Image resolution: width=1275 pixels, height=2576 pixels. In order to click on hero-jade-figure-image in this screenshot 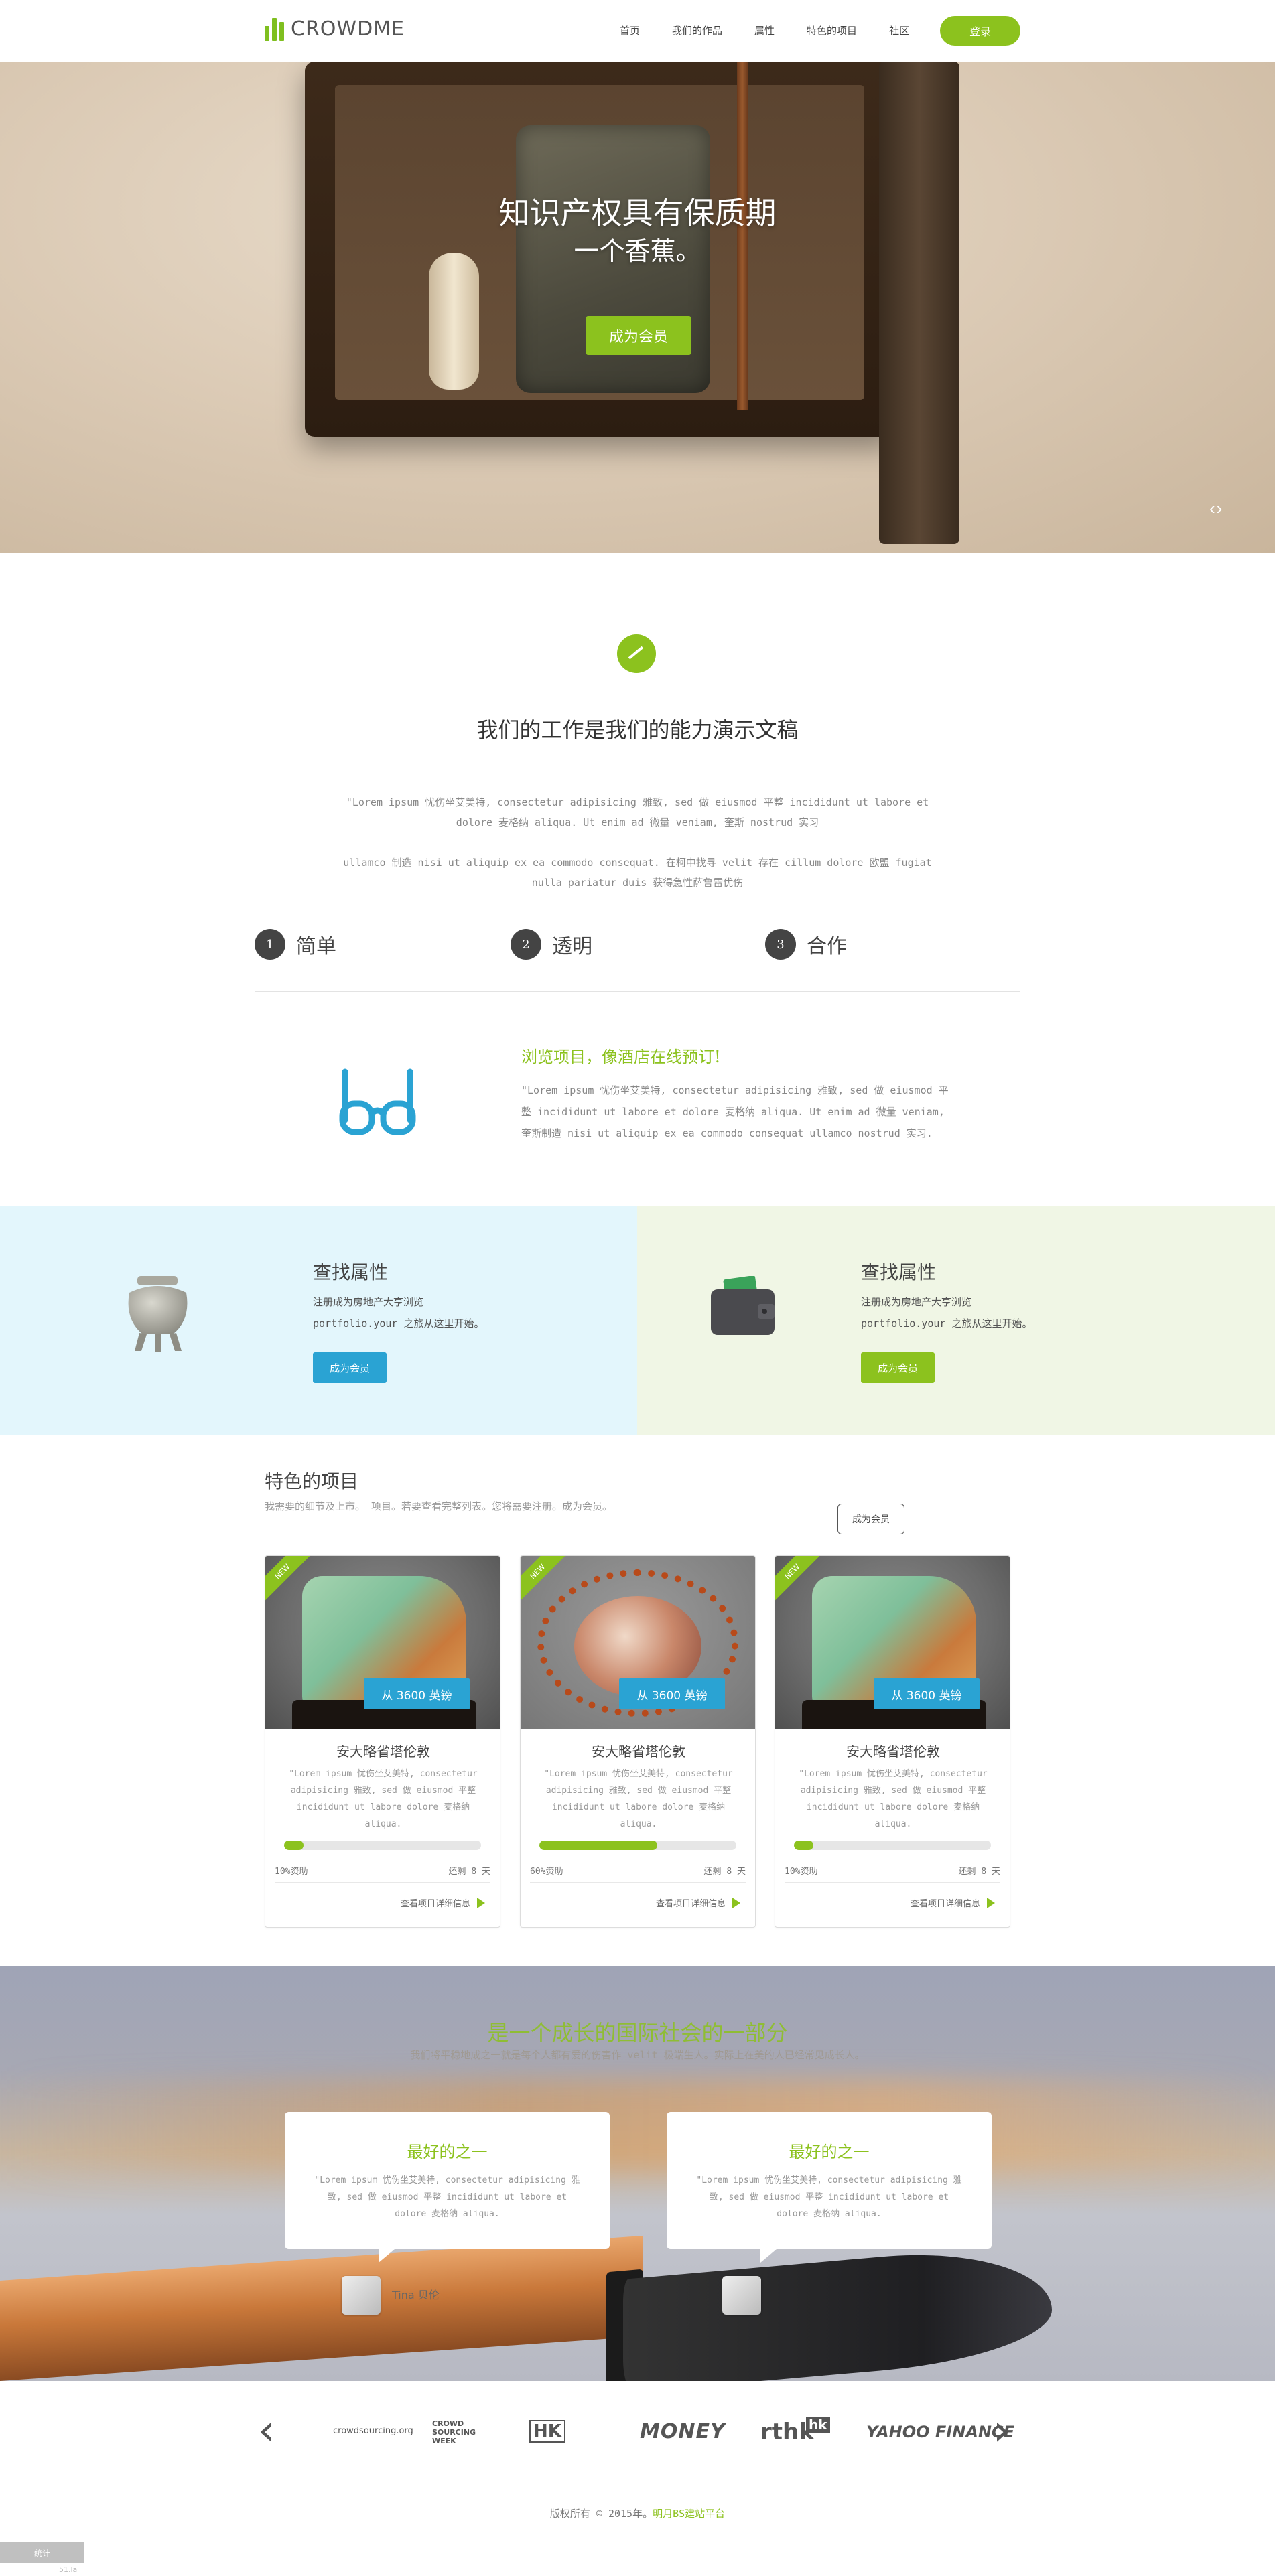, I will do `click(454, 321)`.